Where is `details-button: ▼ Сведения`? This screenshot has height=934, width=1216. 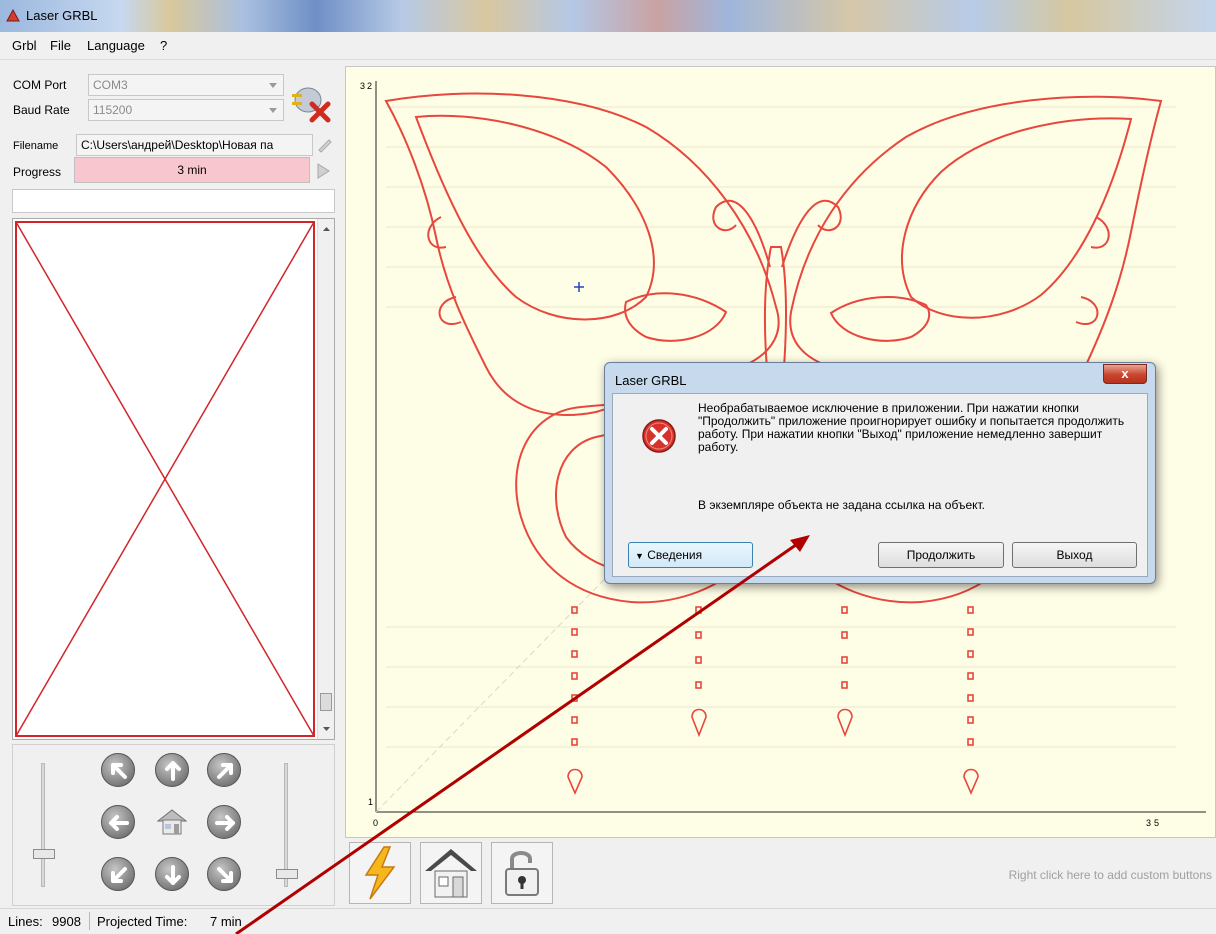 details-button: ▼ Сведения is located at coordinates (690, 555).